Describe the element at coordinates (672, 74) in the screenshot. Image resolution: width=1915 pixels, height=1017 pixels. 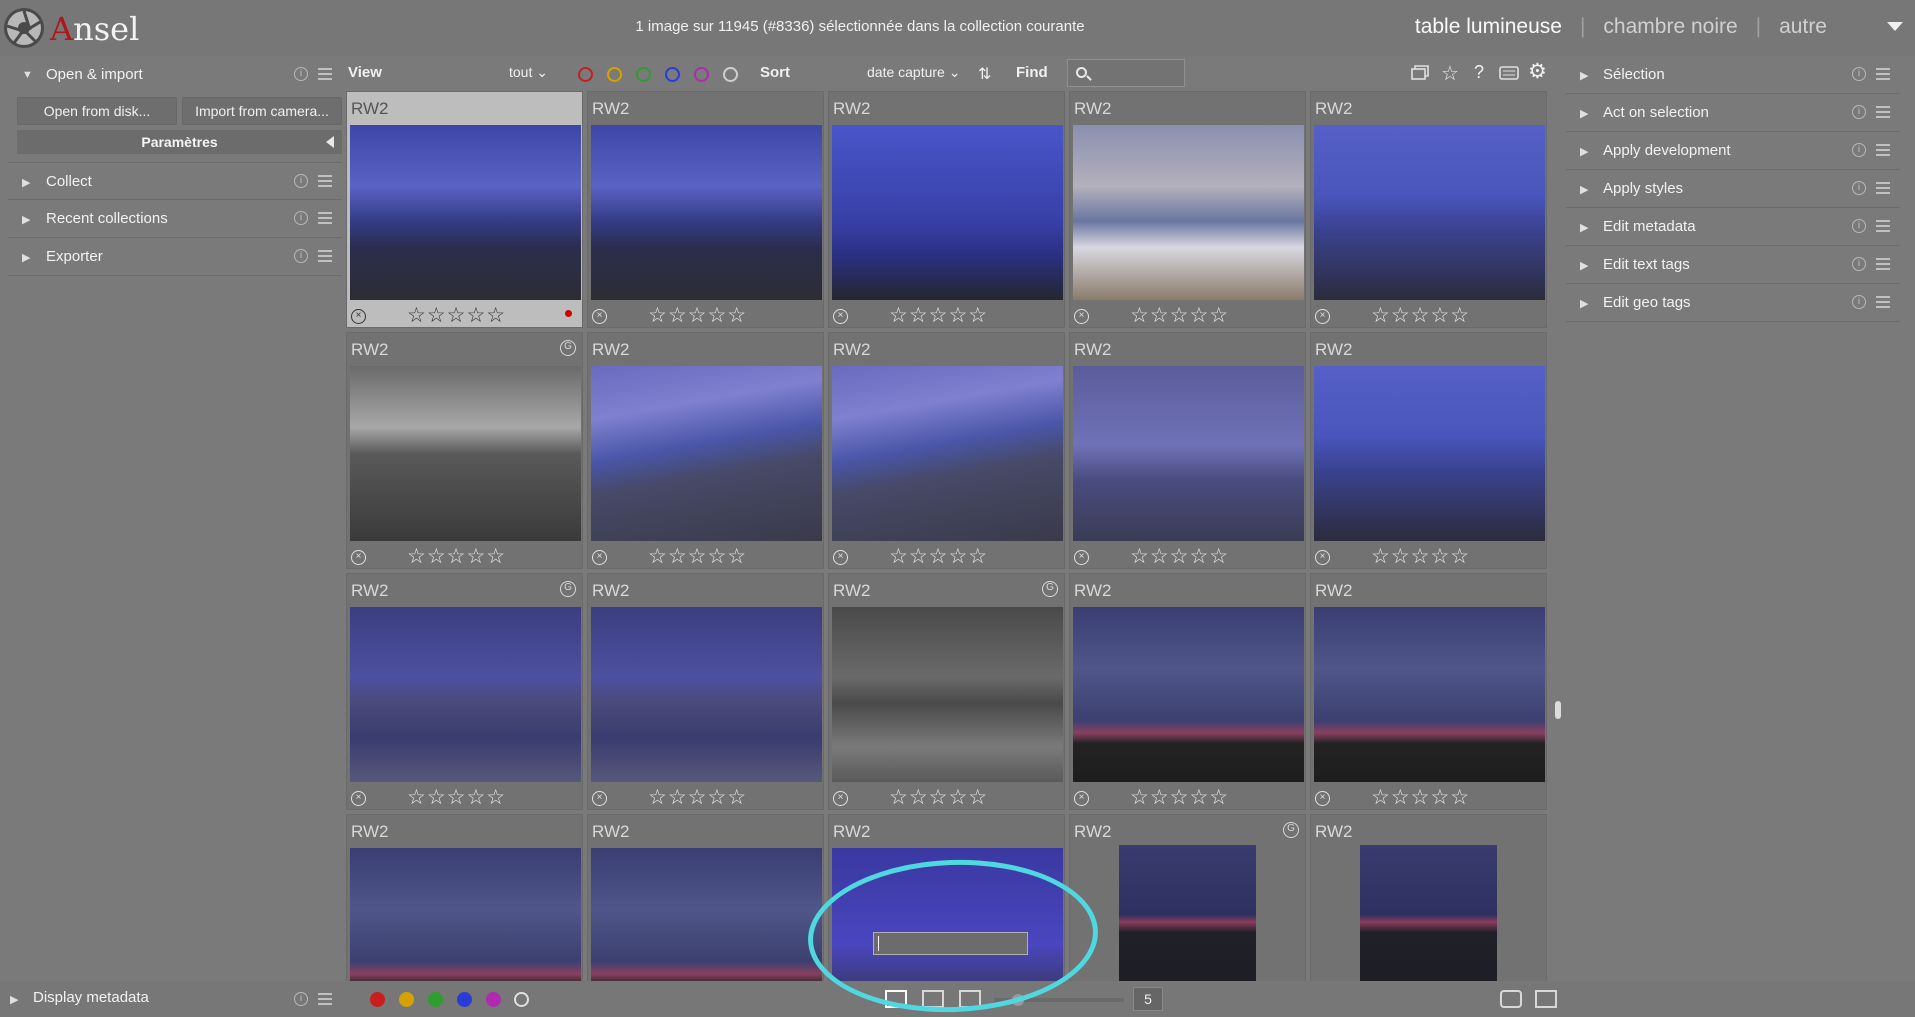
I see `filter-blue-label` at that location.